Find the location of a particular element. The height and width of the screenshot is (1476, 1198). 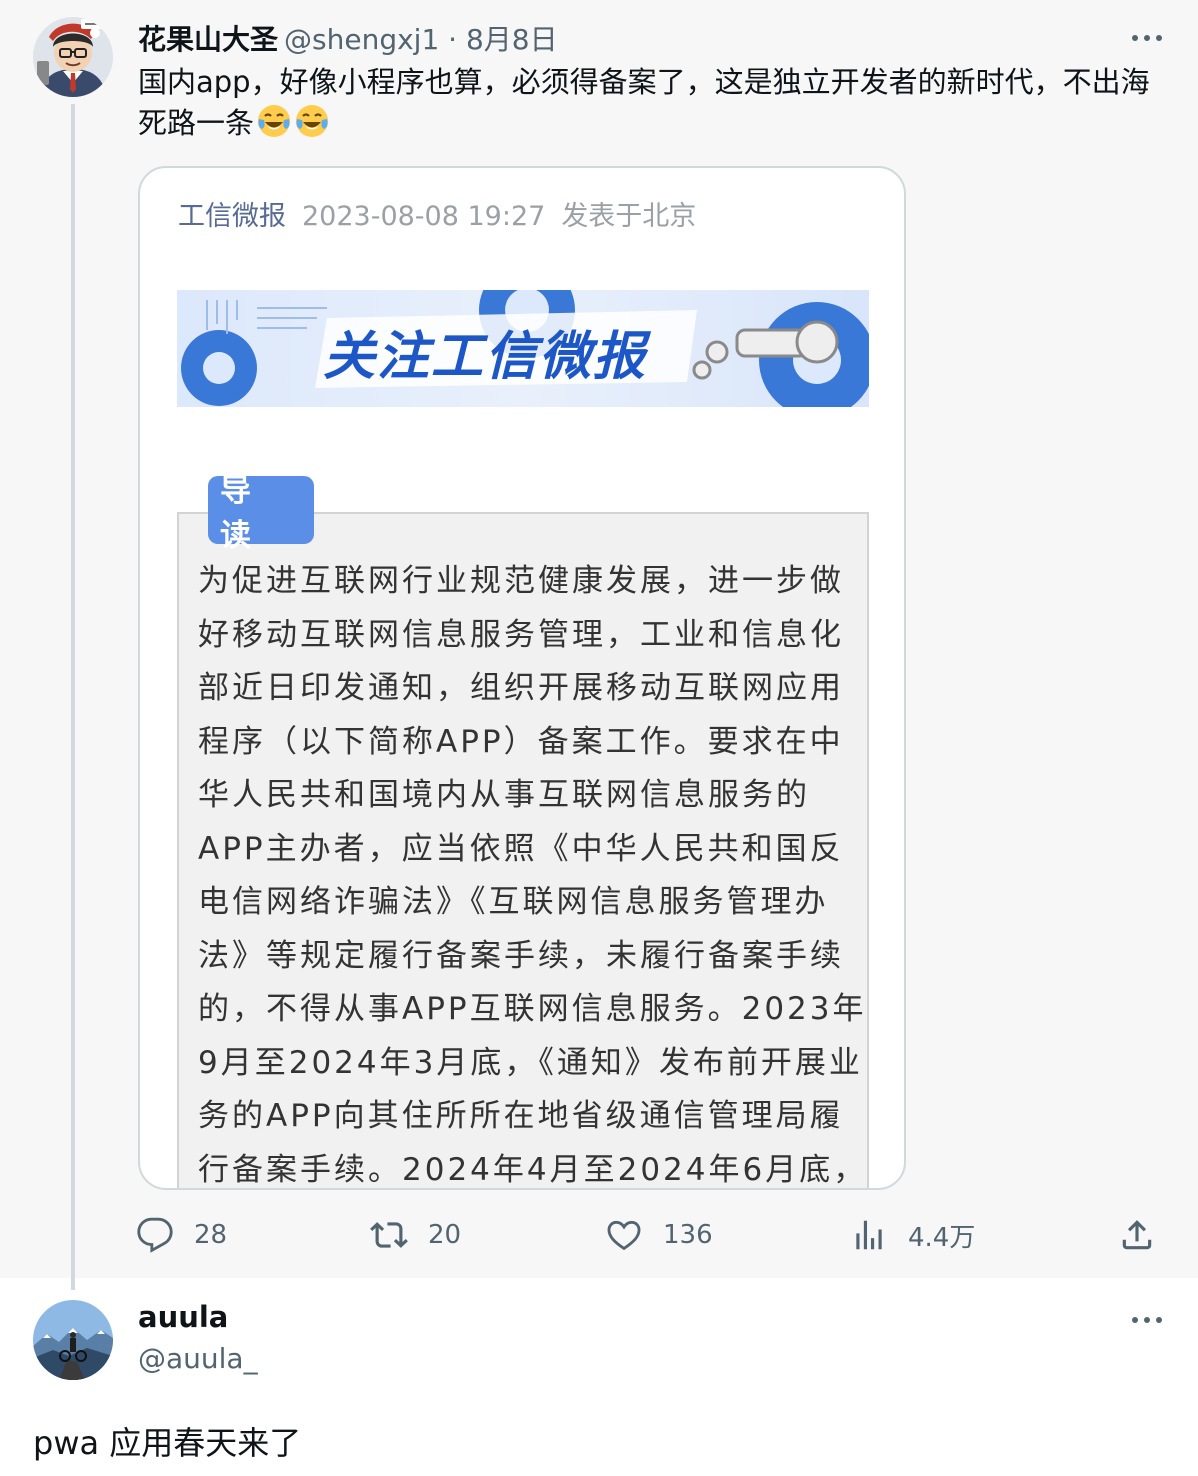

mountain-photo-avatar-icon is located at coordinates (73, 1340).